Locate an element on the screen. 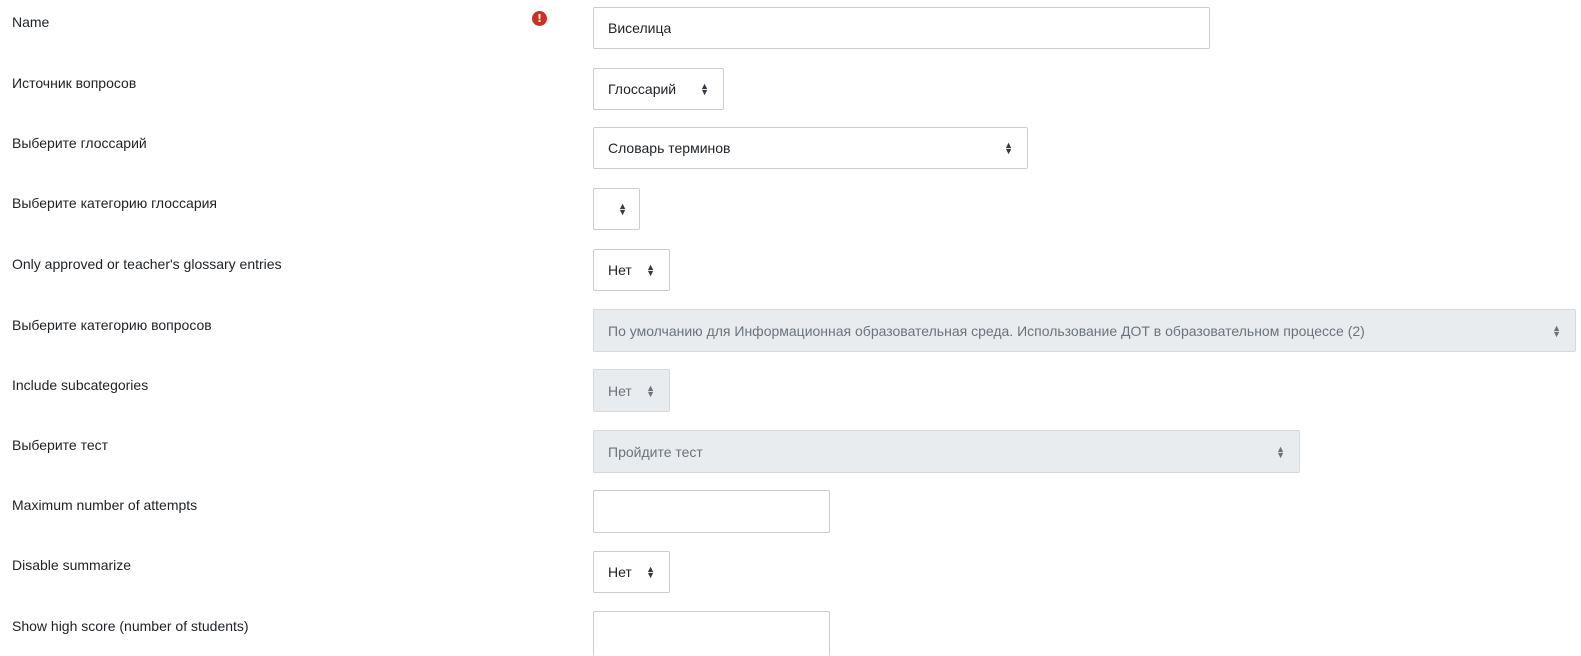  disable-summarize-select: Нет ▲ ▼ is located at coordinates (631, 572).